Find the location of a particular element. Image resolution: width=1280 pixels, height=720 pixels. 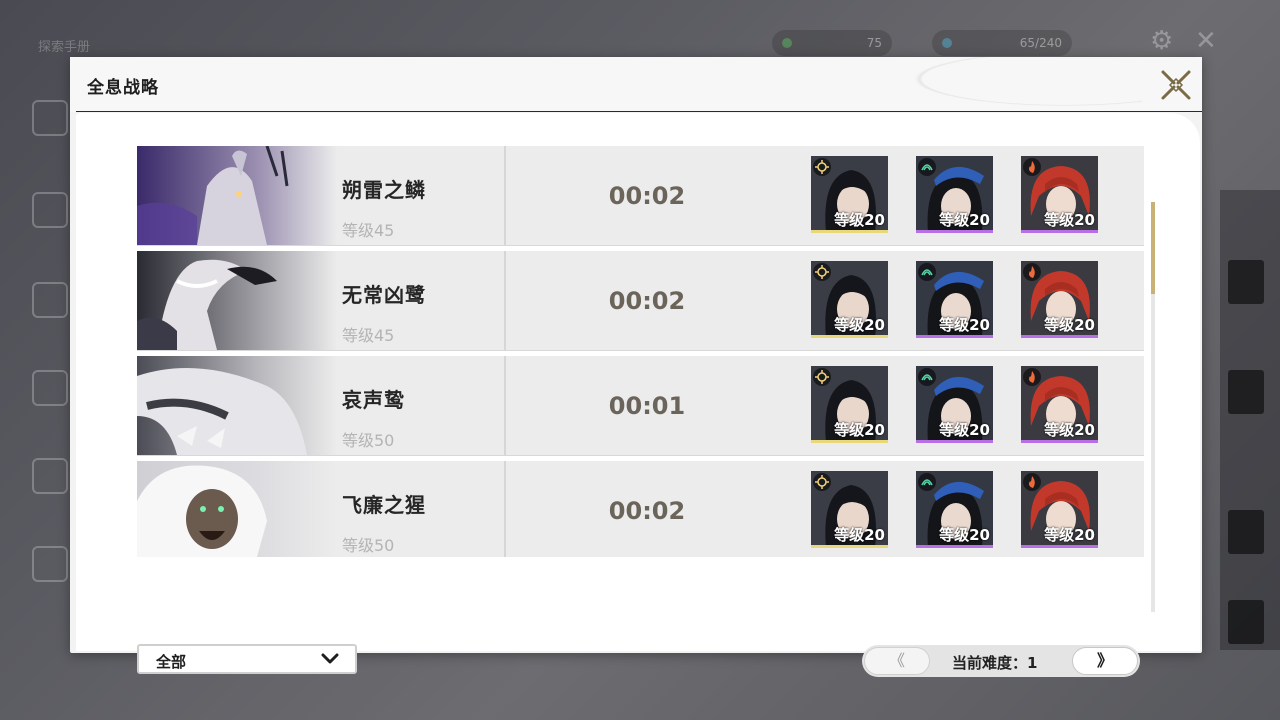

boss-row: 飞廉之猩 等级50 00:02 等级20 等级20 等级20 is located at coordinates (640, 509).